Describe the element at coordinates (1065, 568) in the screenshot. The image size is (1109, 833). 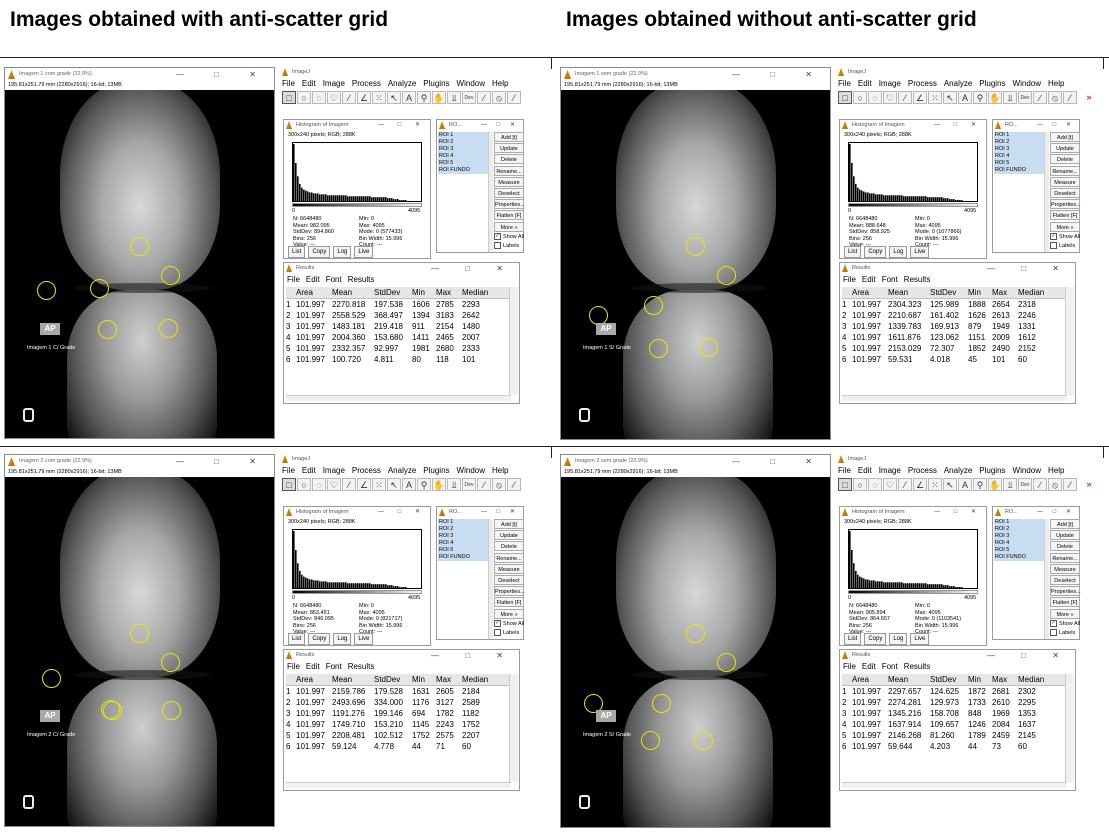
I see `roi-measure-button: Measure` at that location.